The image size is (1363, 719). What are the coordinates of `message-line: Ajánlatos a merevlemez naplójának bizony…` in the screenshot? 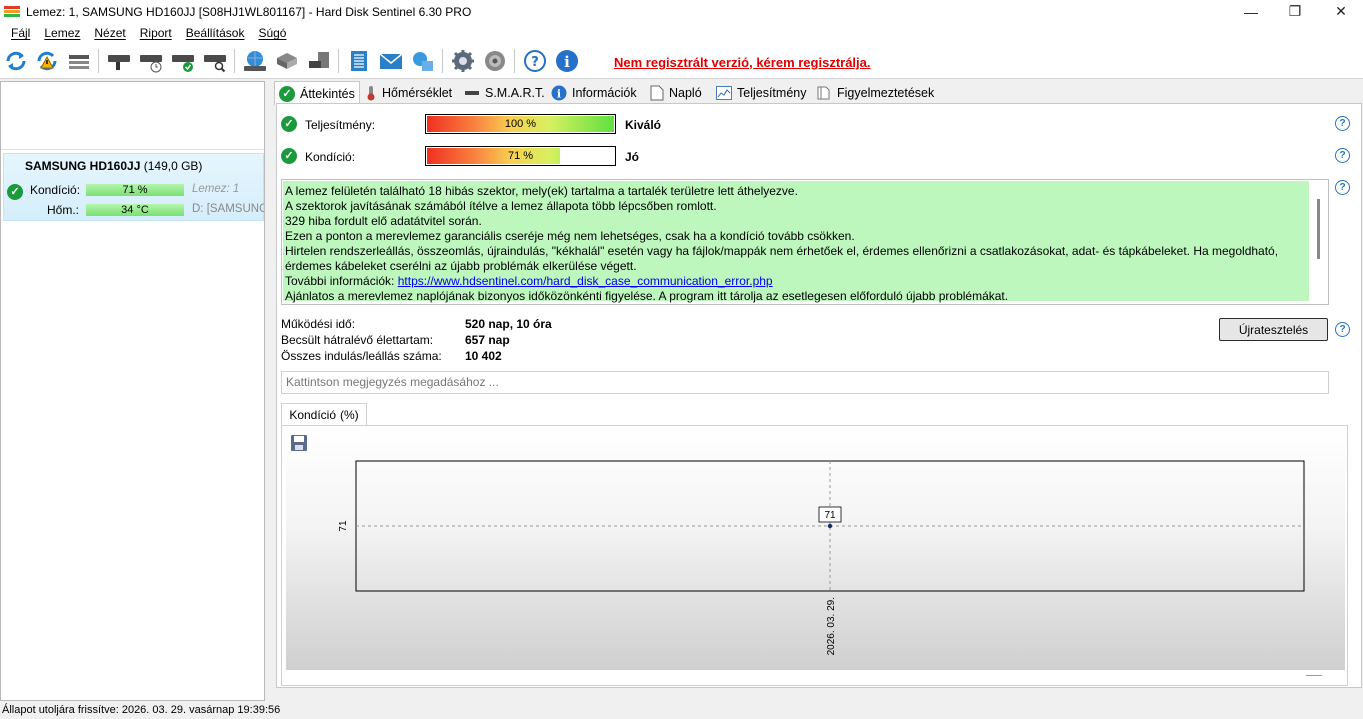 It's located at (647, 296).